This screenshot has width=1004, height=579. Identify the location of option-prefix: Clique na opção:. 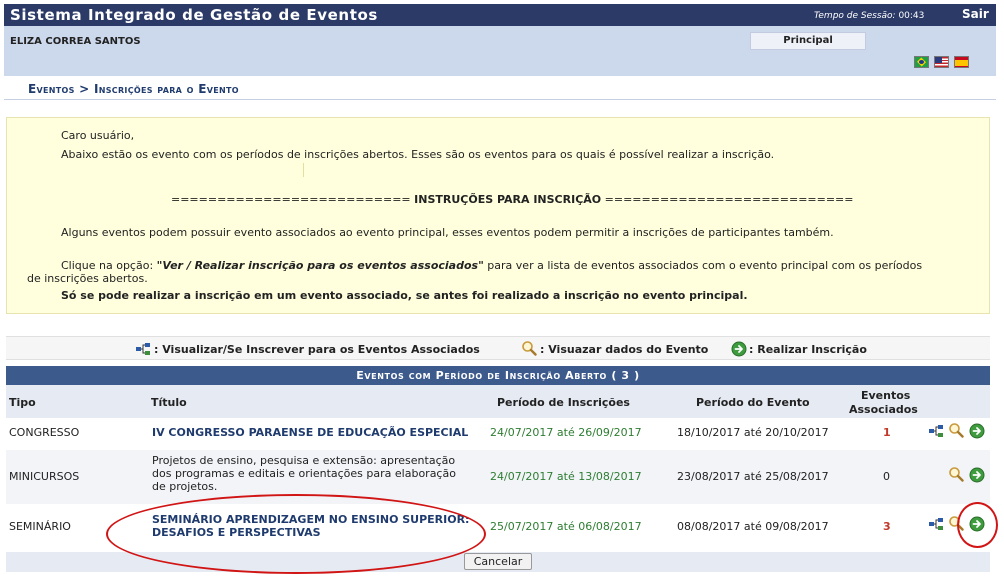
(109, 265).